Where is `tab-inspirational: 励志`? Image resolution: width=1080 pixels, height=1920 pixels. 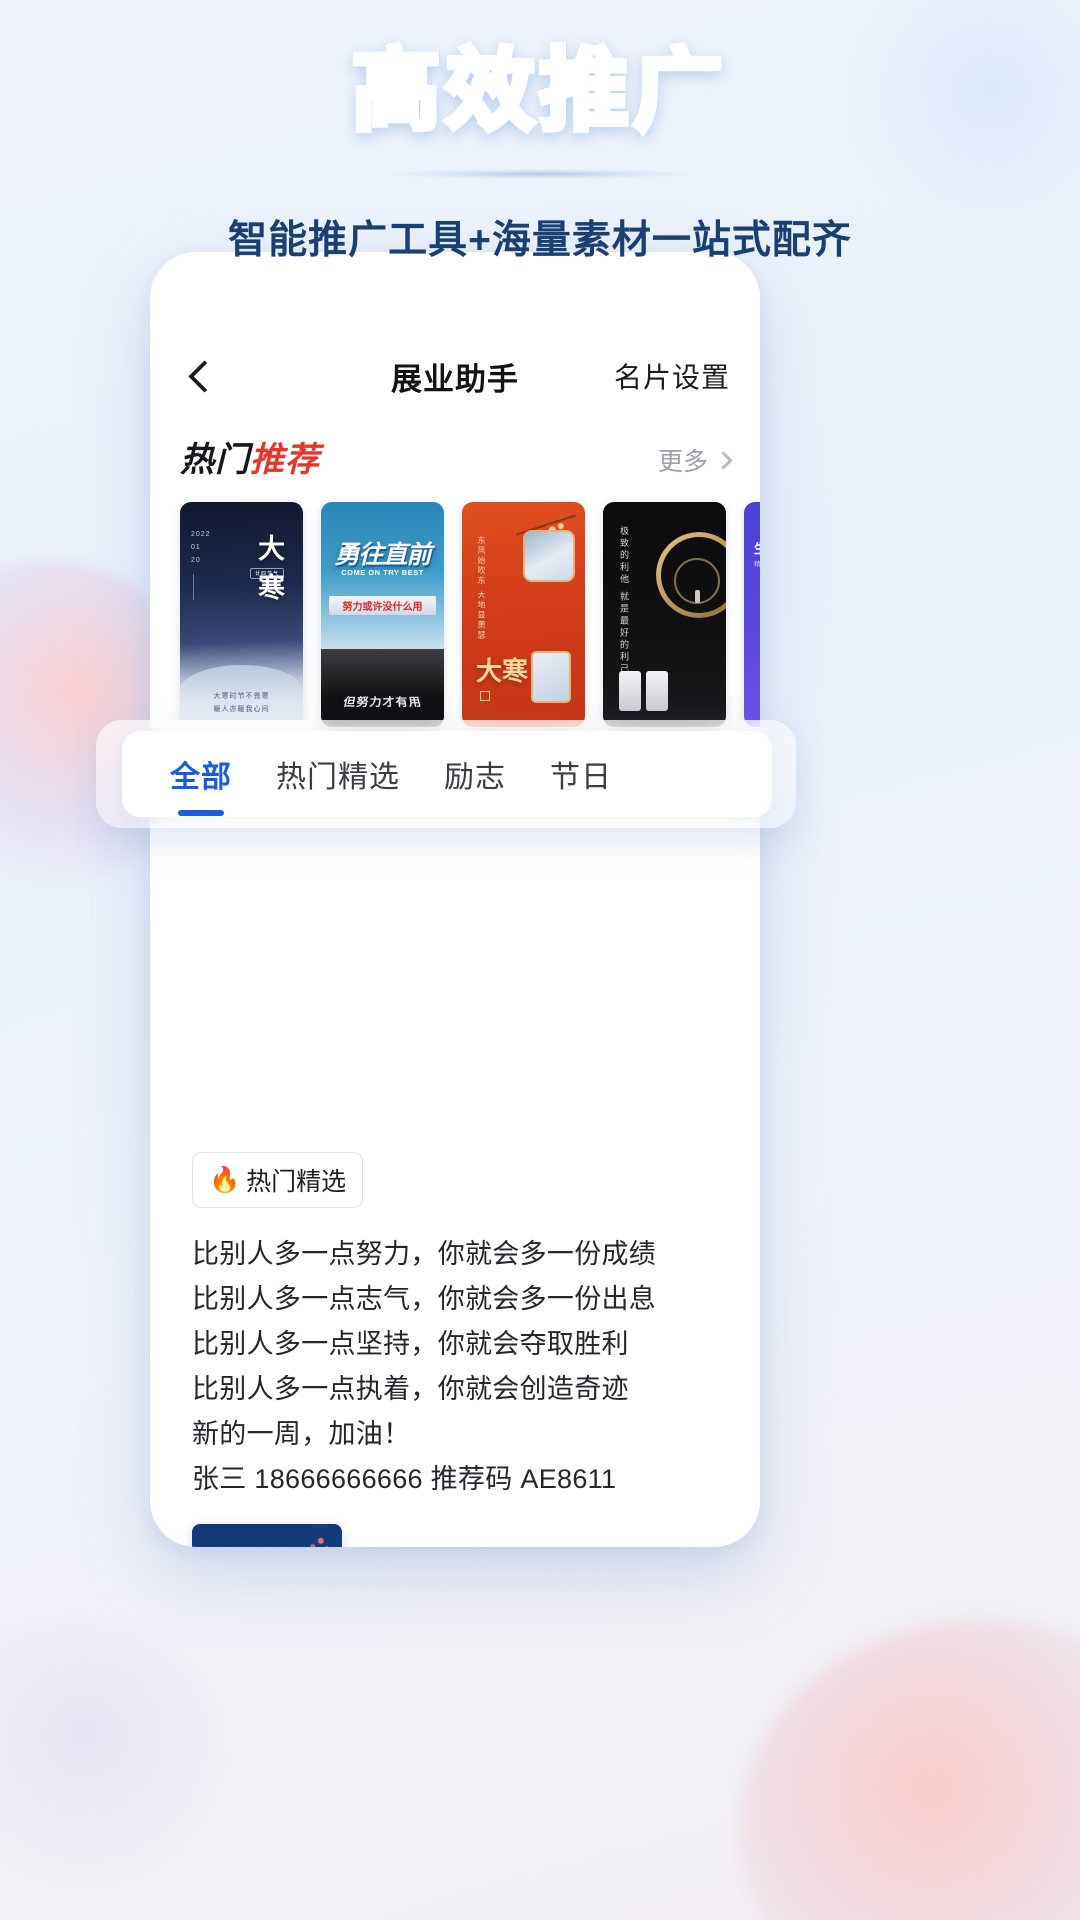
tab-inspirational: 励志 is located at coordinates (475, 774).